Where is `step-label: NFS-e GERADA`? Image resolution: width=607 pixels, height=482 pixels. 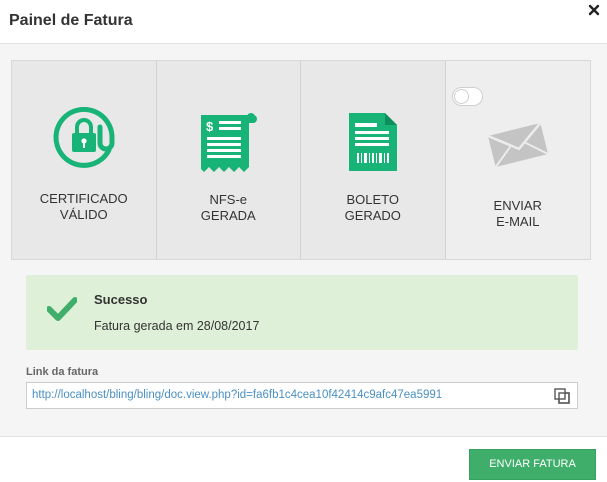 step-label: NFS-e GERADA is located at coordinates (228, 207).